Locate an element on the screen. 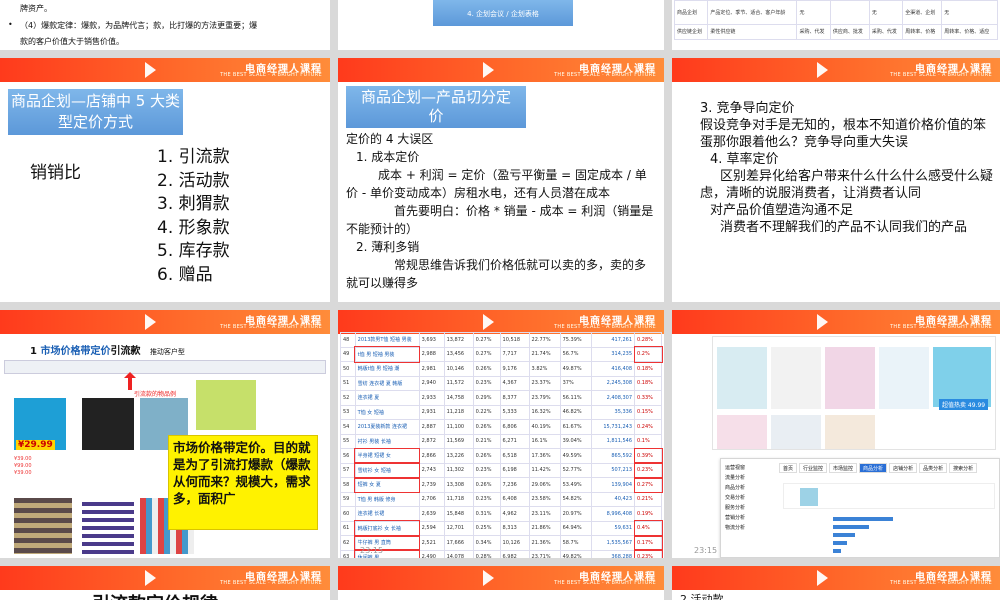 This screenshot has height=600, width=1000. table-cell: 29.06% is located at coordinates (544, 485).